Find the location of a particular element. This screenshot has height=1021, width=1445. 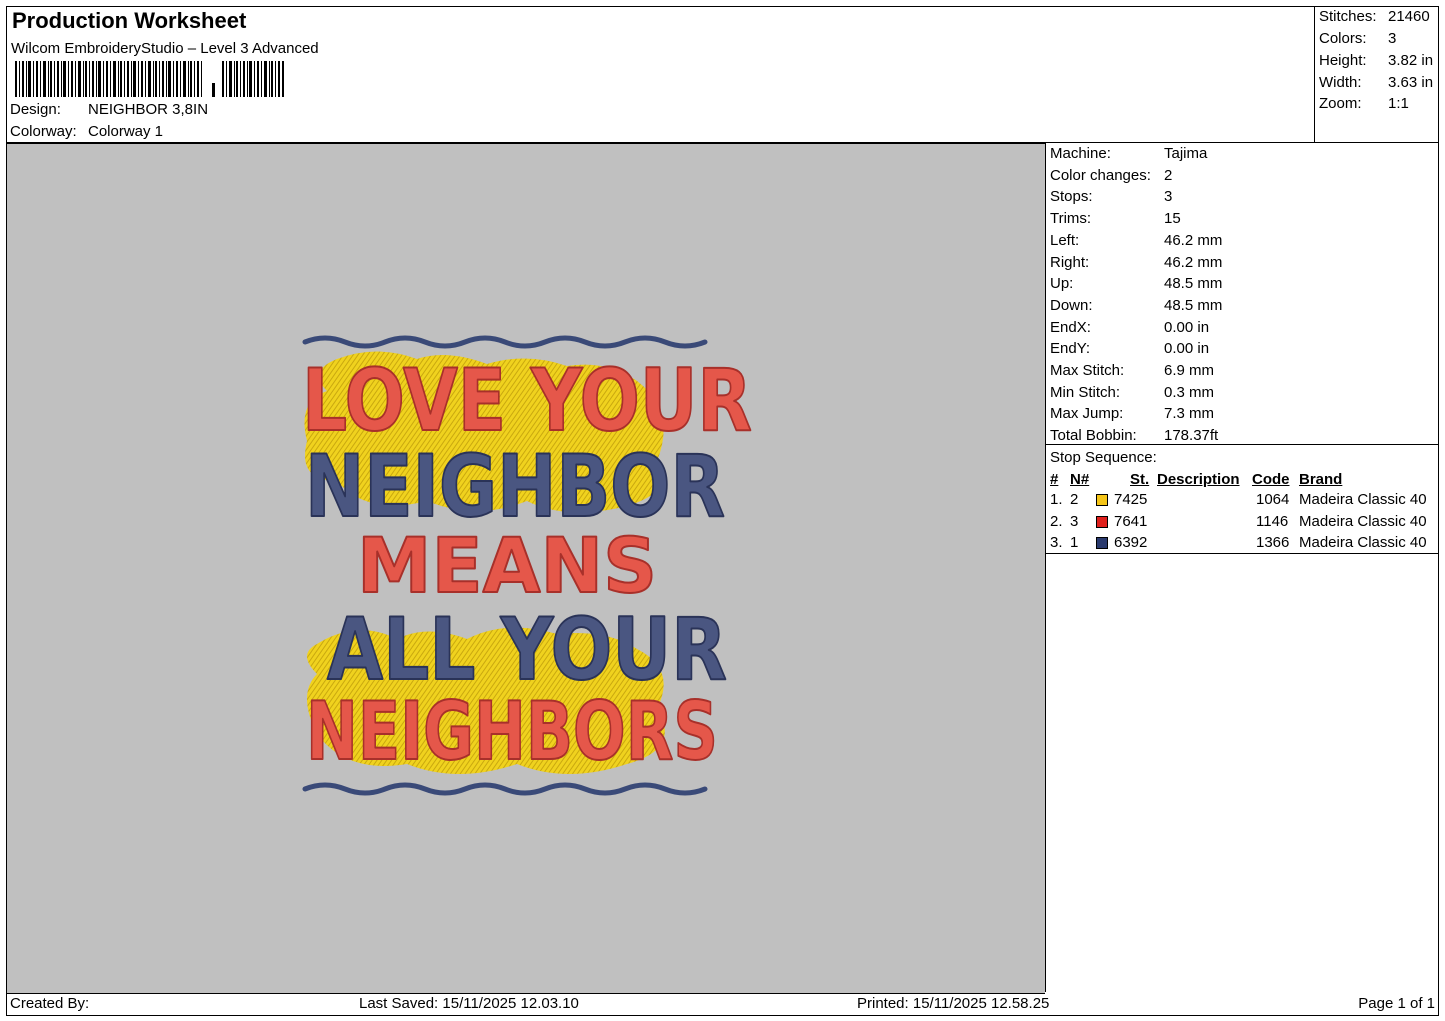

col-header-num: # is located at coordinates (1054, 479).